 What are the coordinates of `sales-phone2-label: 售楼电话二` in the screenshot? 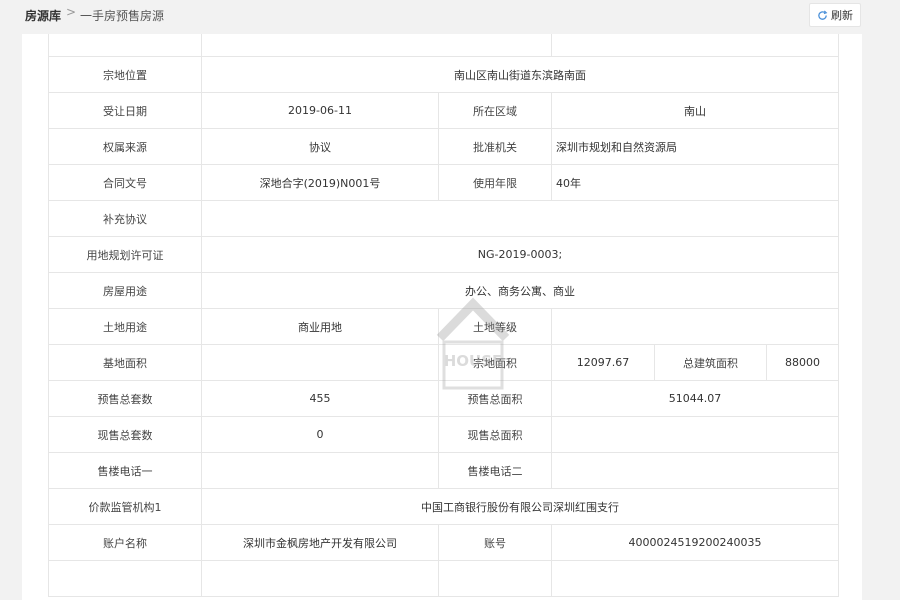 It's located at (495, 470).